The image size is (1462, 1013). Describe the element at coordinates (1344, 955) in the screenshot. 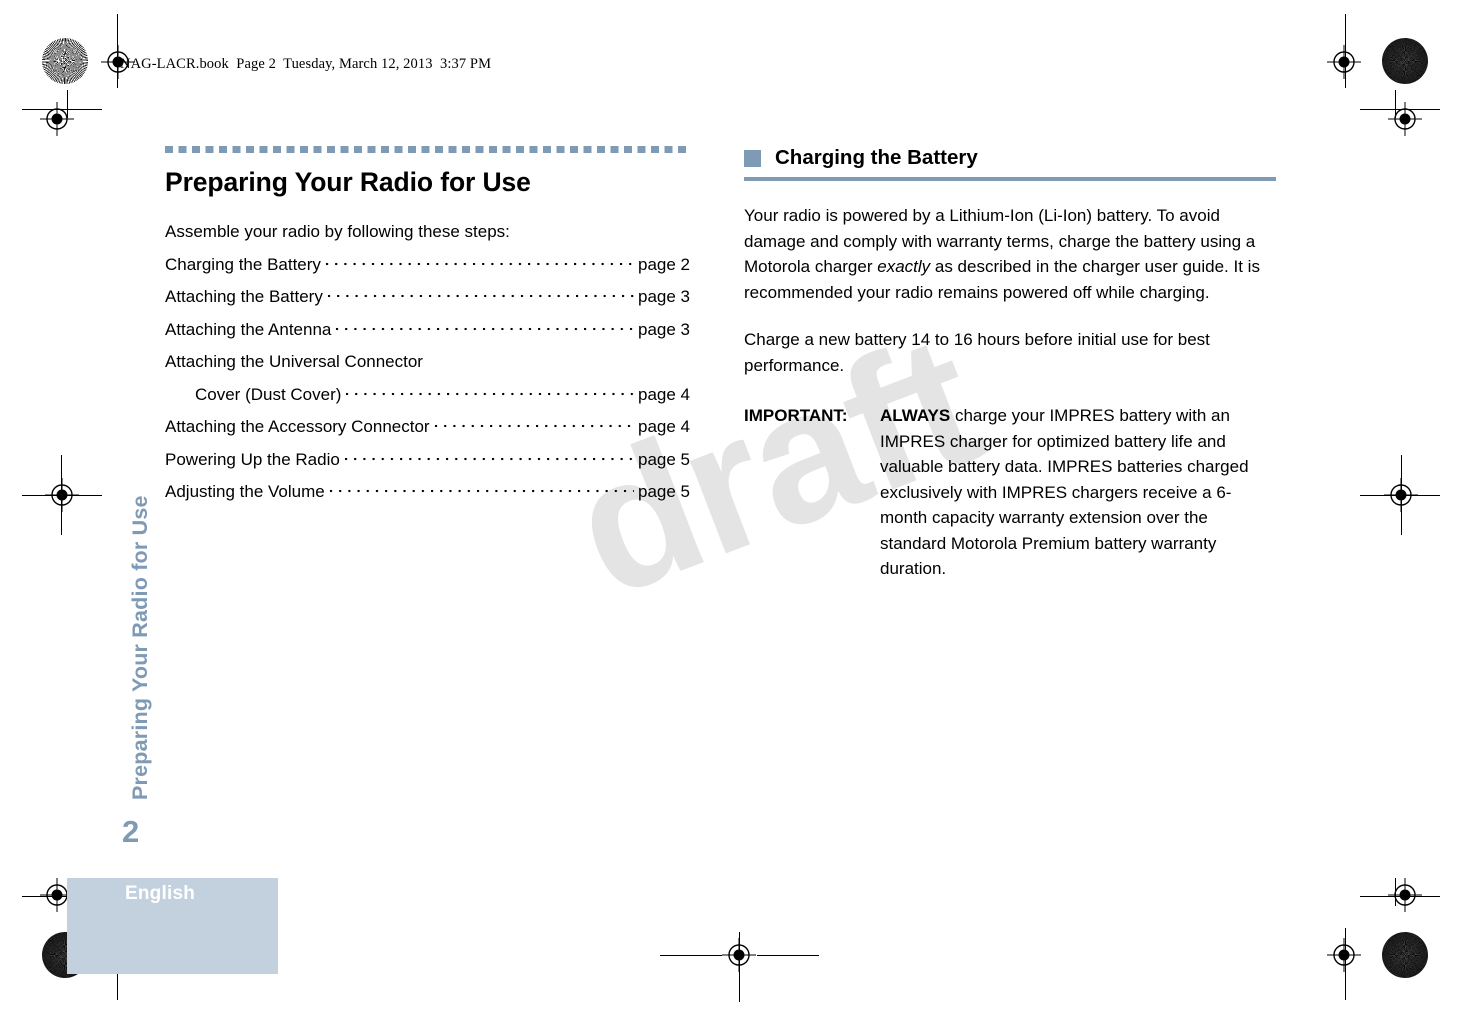

I see `registration-target-bottom-right` at that location.